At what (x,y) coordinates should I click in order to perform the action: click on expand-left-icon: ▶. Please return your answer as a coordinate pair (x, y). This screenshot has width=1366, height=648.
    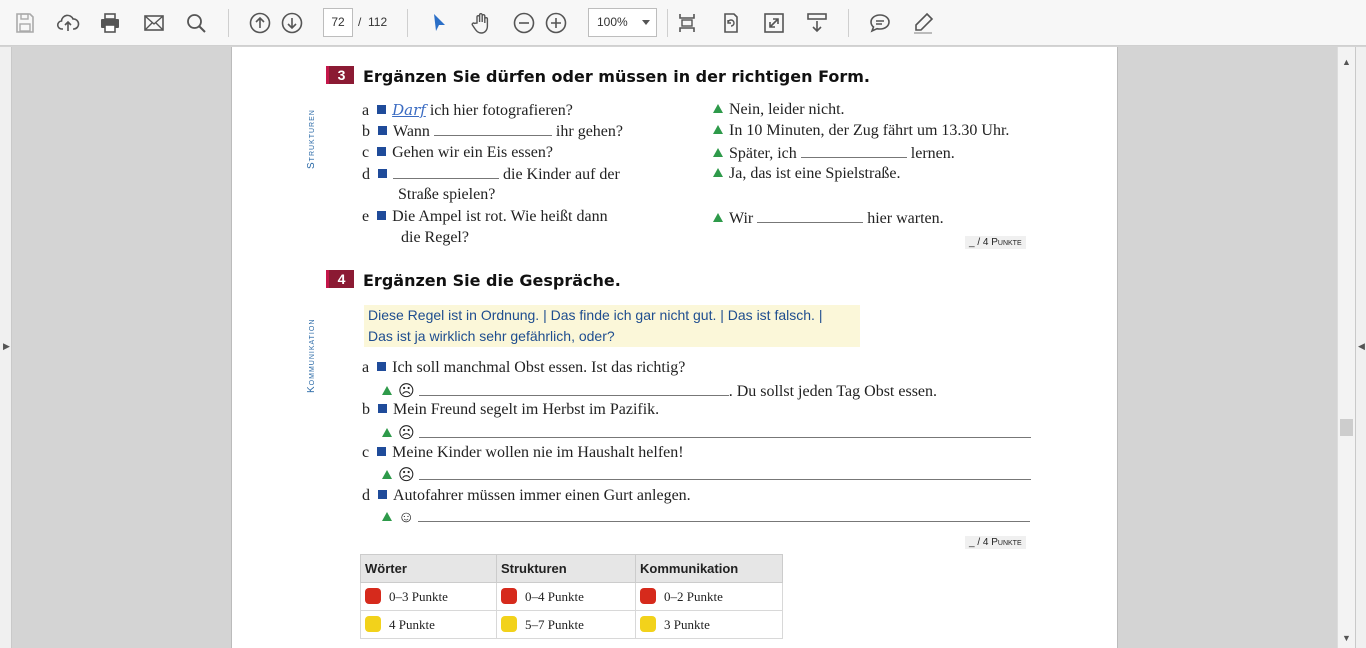
    Looking at the image, I should click on (6, 346).